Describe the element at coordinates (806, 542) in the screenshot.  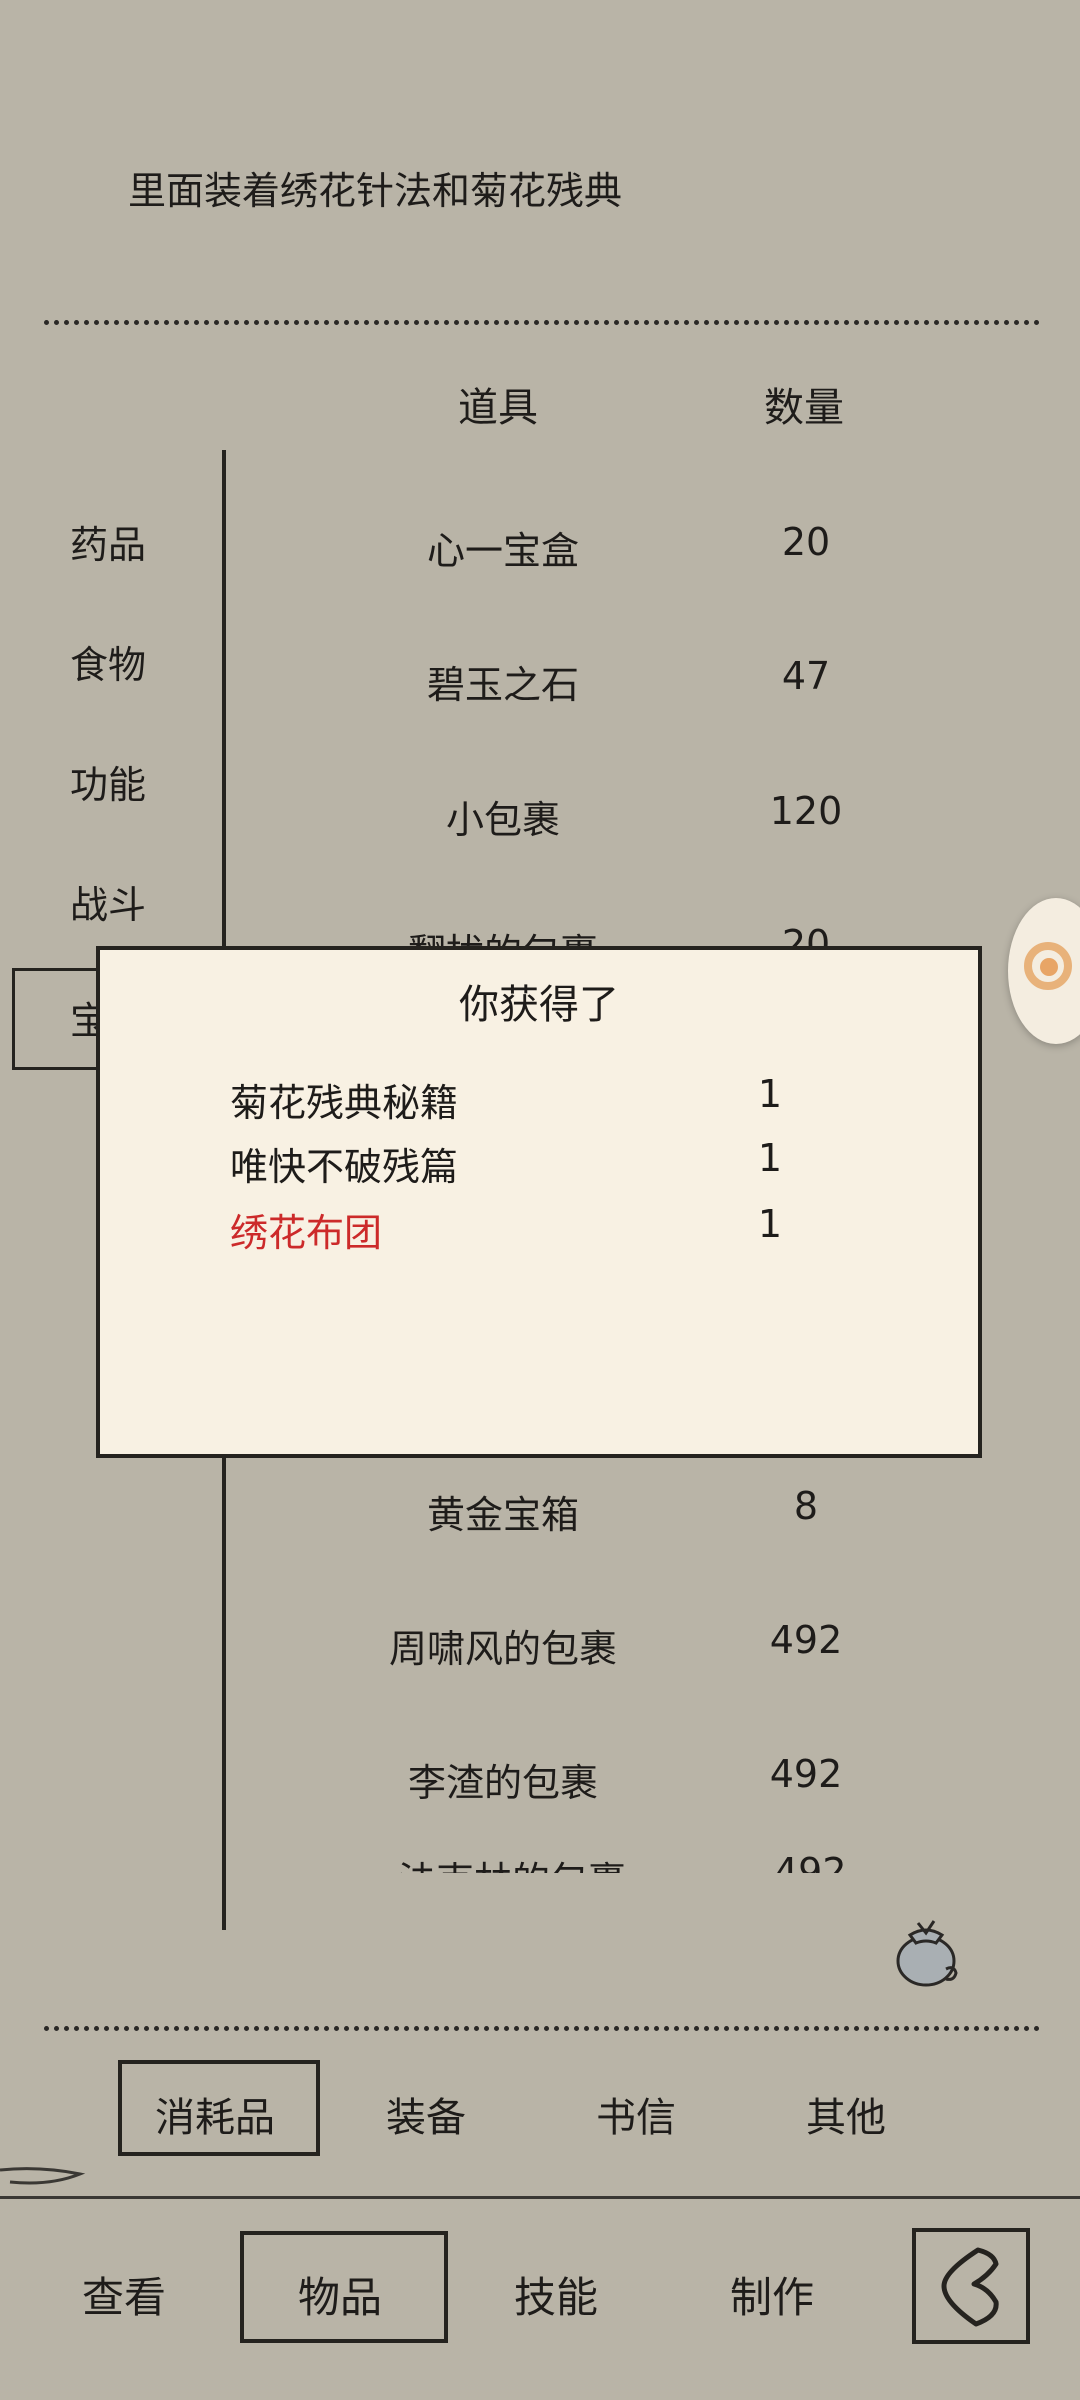
I see `item-qty: 20` at that location.